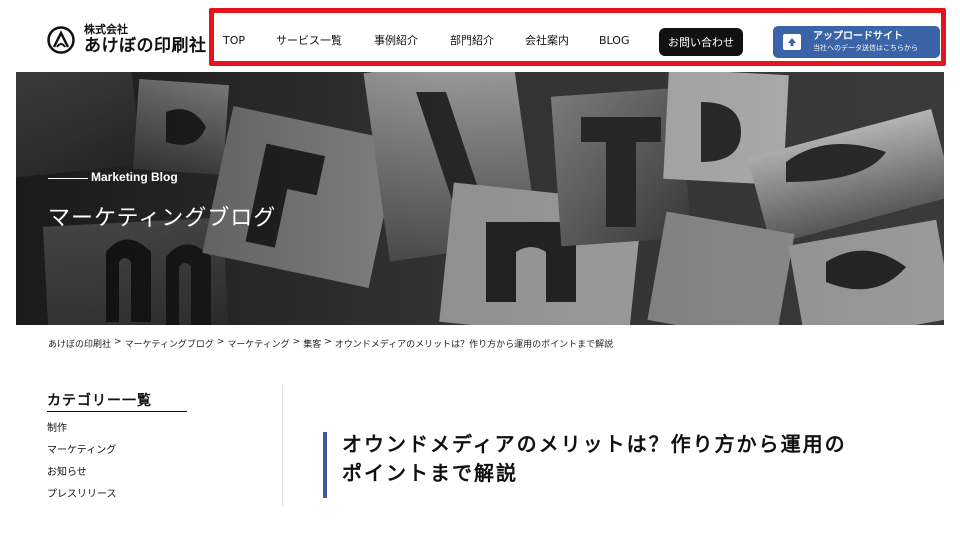  I want to click on article-title-line-2: ポイントまで解説, so click(430, 473).